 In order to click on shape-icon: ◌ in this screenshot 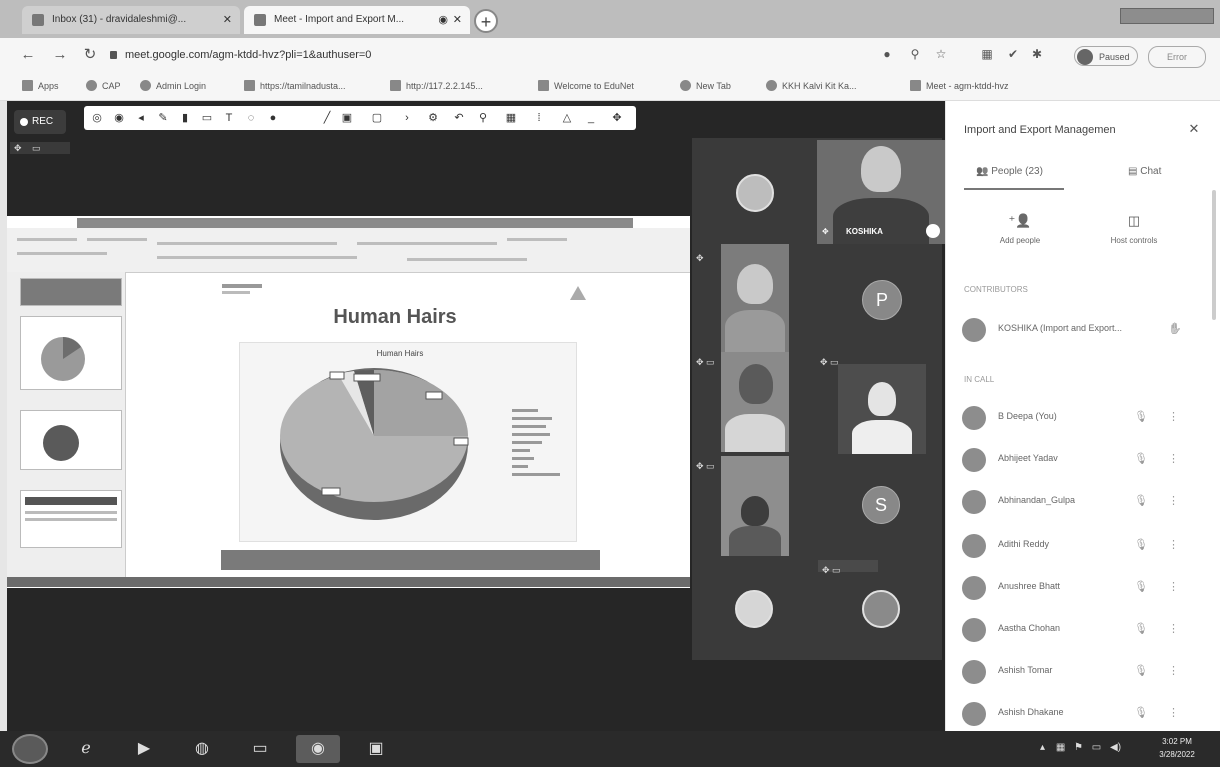, I will do `click(251, 118)`.